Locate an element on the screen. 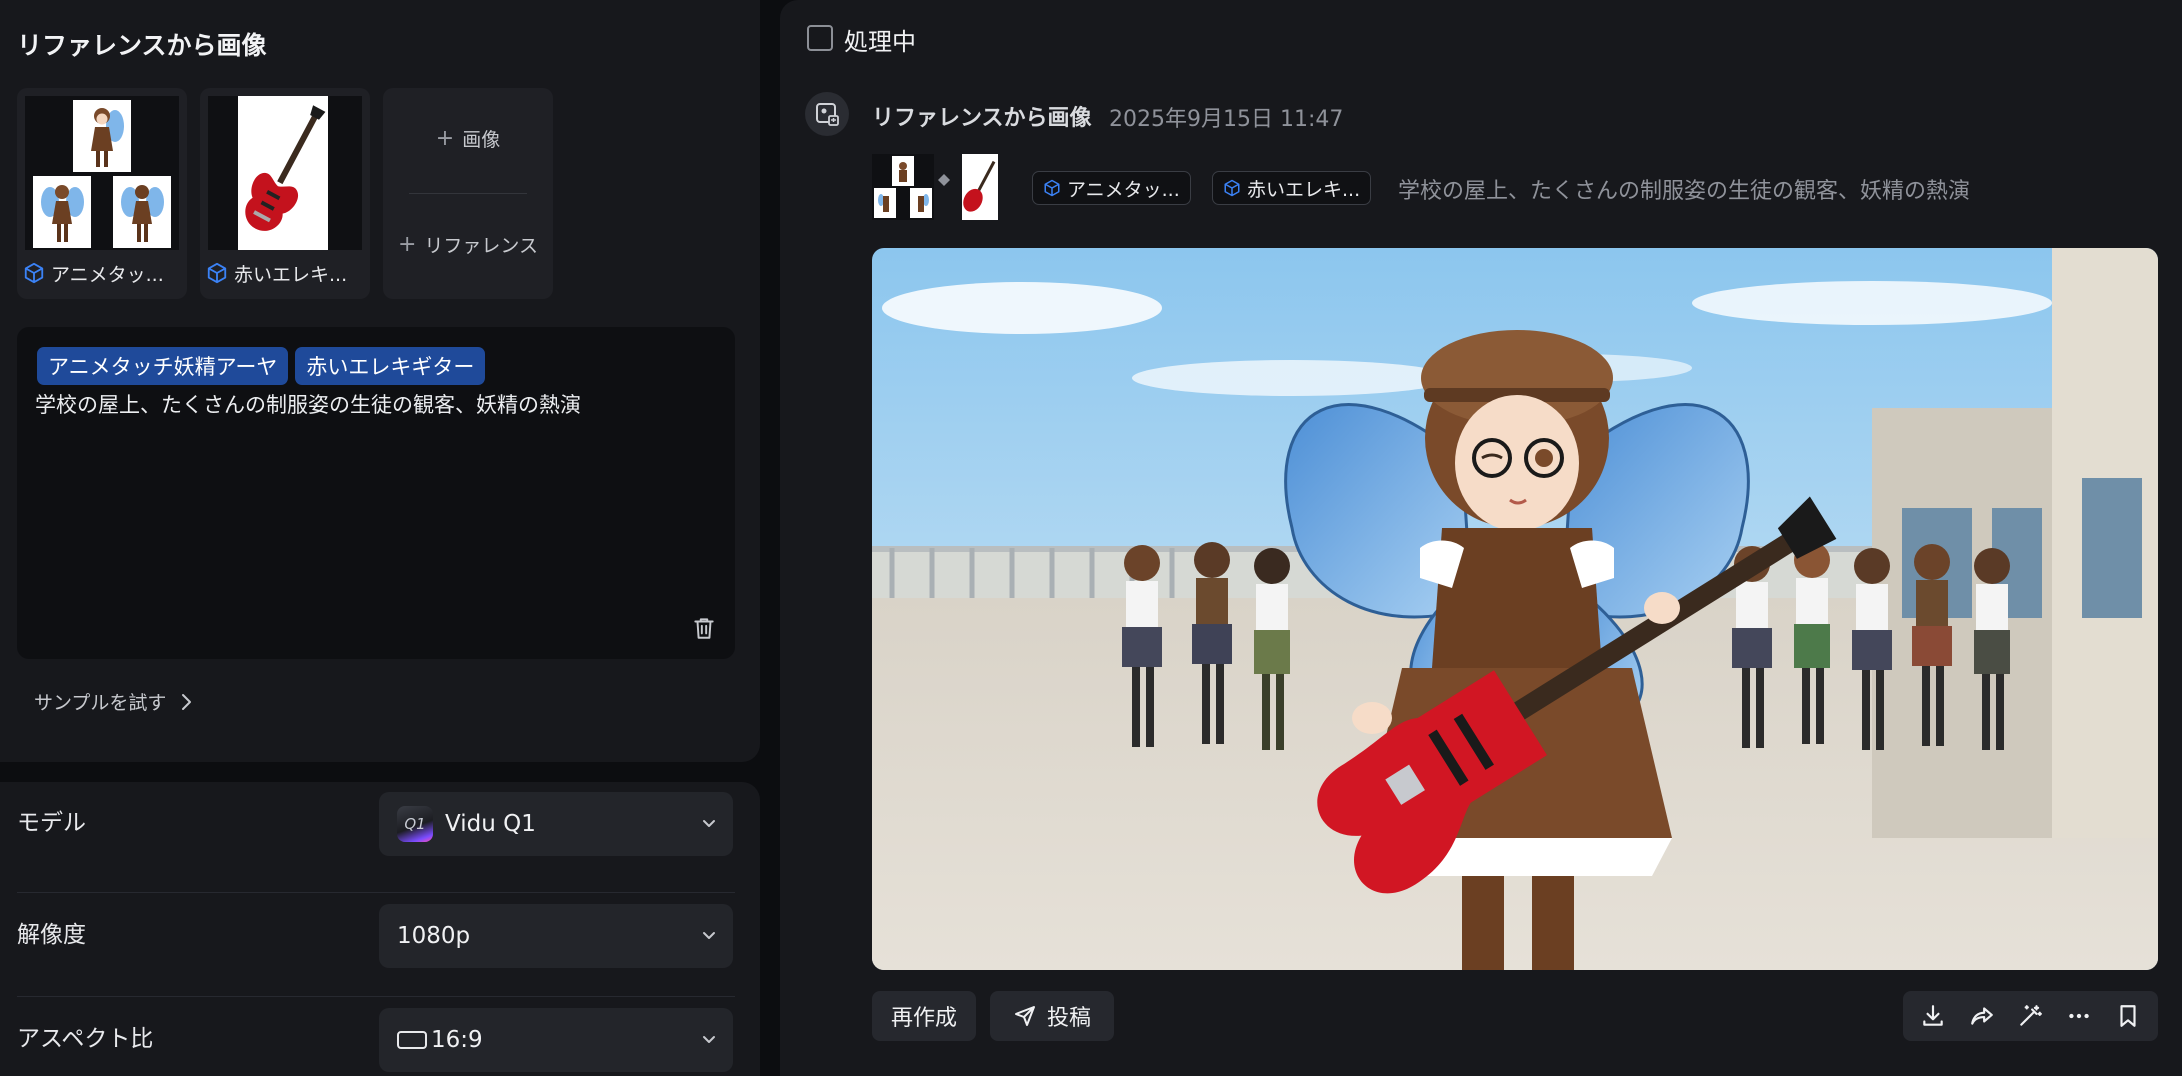 This screenshot has width=2182, height=1076. recreate-button: 再作成 is located at coordinates (924, 1016).